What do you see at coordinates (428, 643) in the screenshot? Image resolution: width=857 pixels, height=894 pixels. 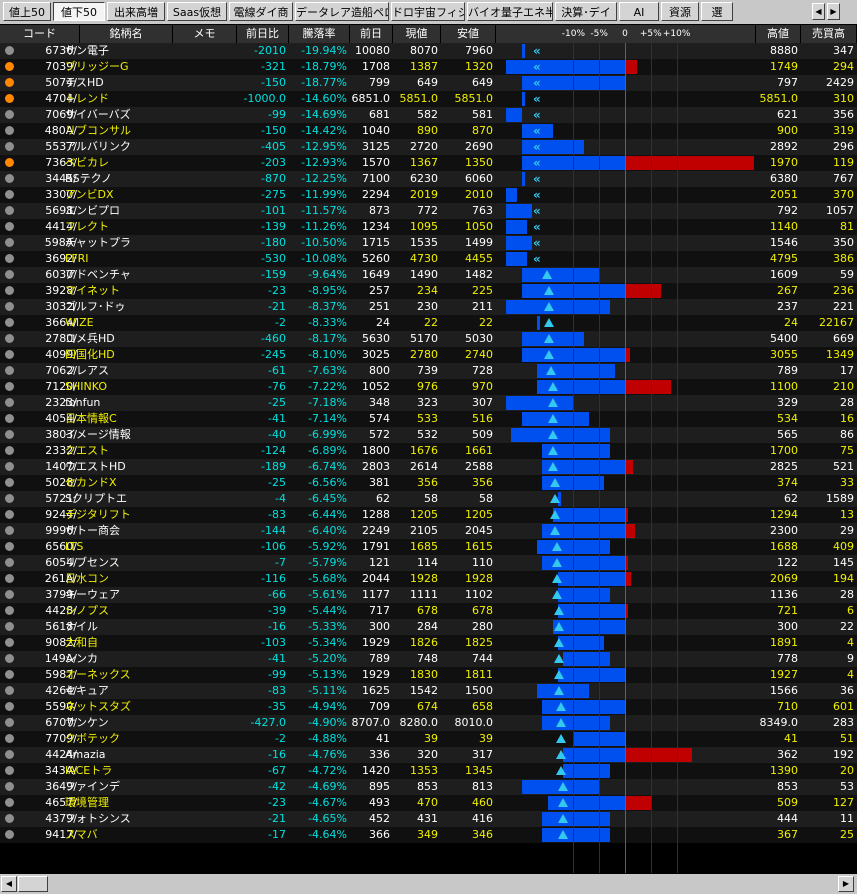 I see `table-row: 9082/大和自 -103 -5.34% 1929 1826 1825 1891 4` at bounding box center [428, 643].